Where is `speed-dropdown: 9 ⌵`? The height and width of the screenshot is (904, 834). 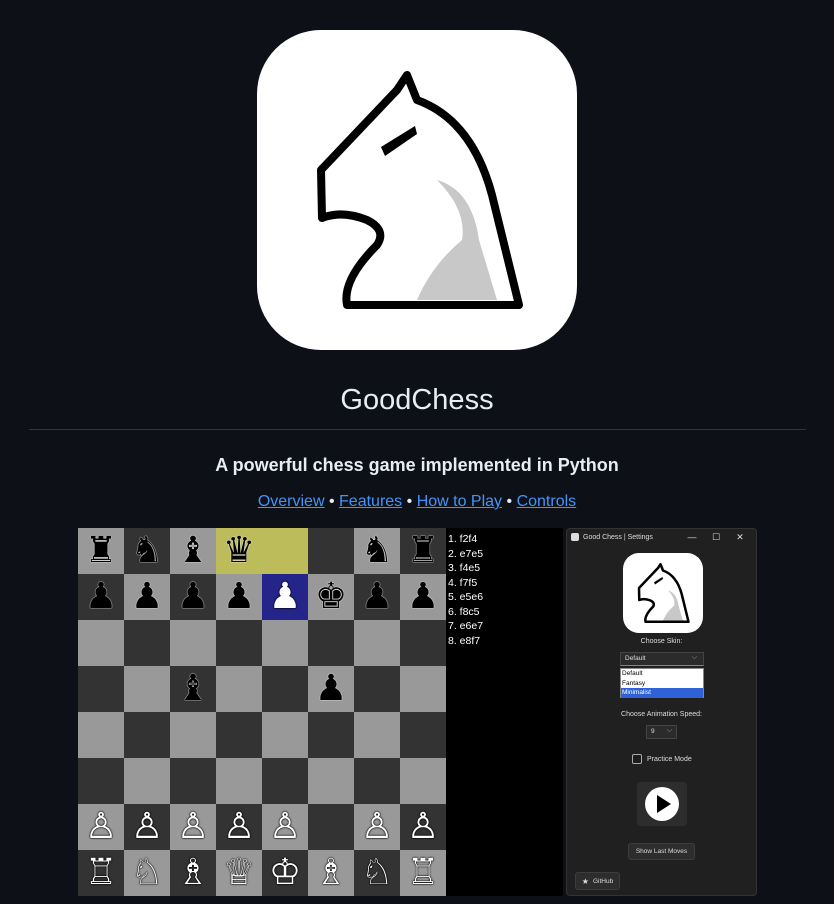 speed-dropdown: 9 ⌵ is located at coordinates (661, 732).